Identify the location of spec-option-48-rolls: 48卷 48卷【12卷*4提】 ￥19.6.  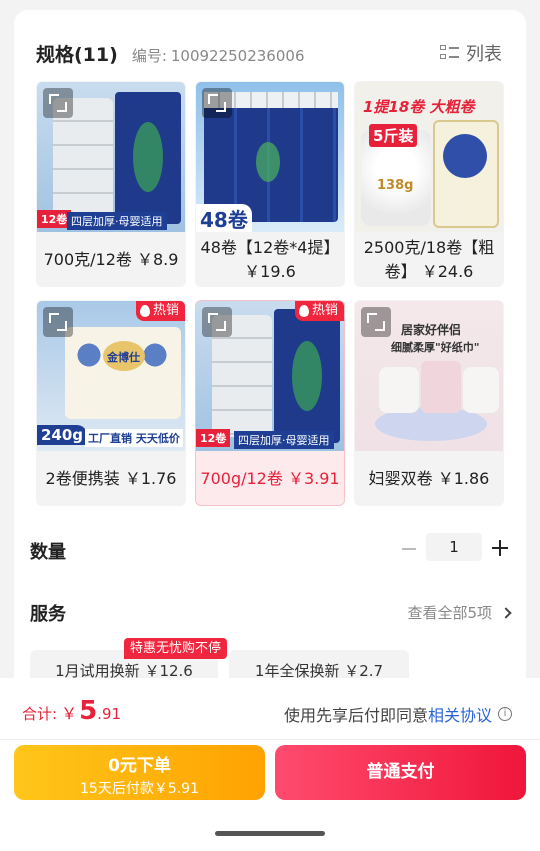
(270, 184).